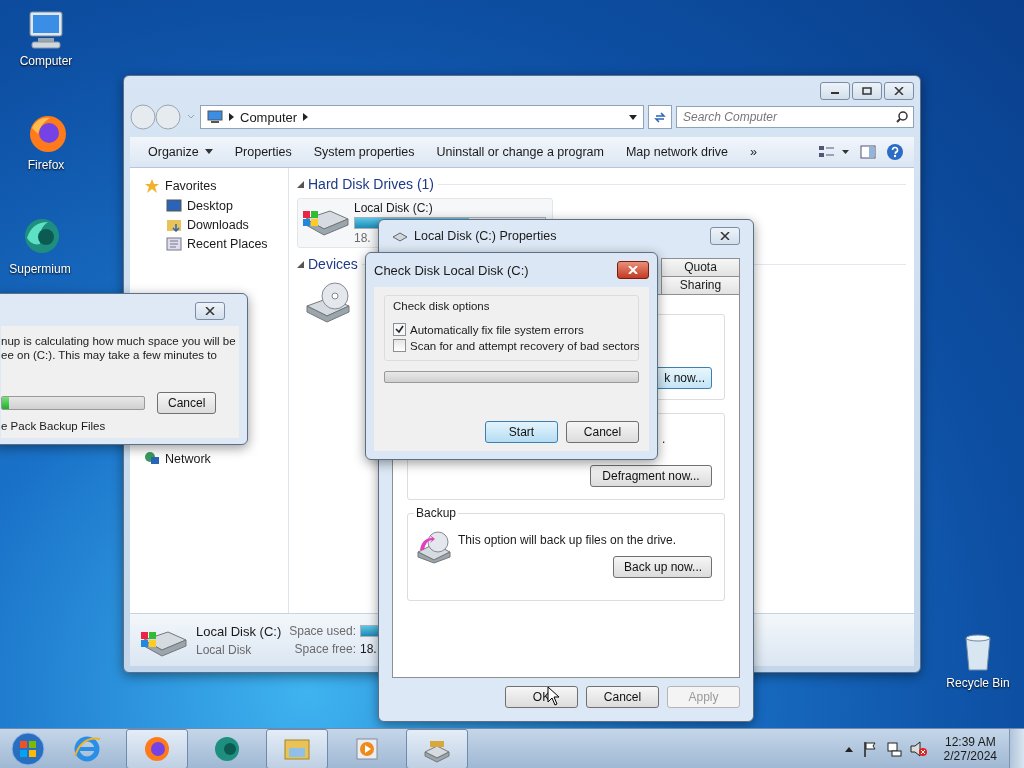 This screenshot has width=1024, height=768. I want to click on cleanup-status: e Pack Backup Files, so click(54, 426).